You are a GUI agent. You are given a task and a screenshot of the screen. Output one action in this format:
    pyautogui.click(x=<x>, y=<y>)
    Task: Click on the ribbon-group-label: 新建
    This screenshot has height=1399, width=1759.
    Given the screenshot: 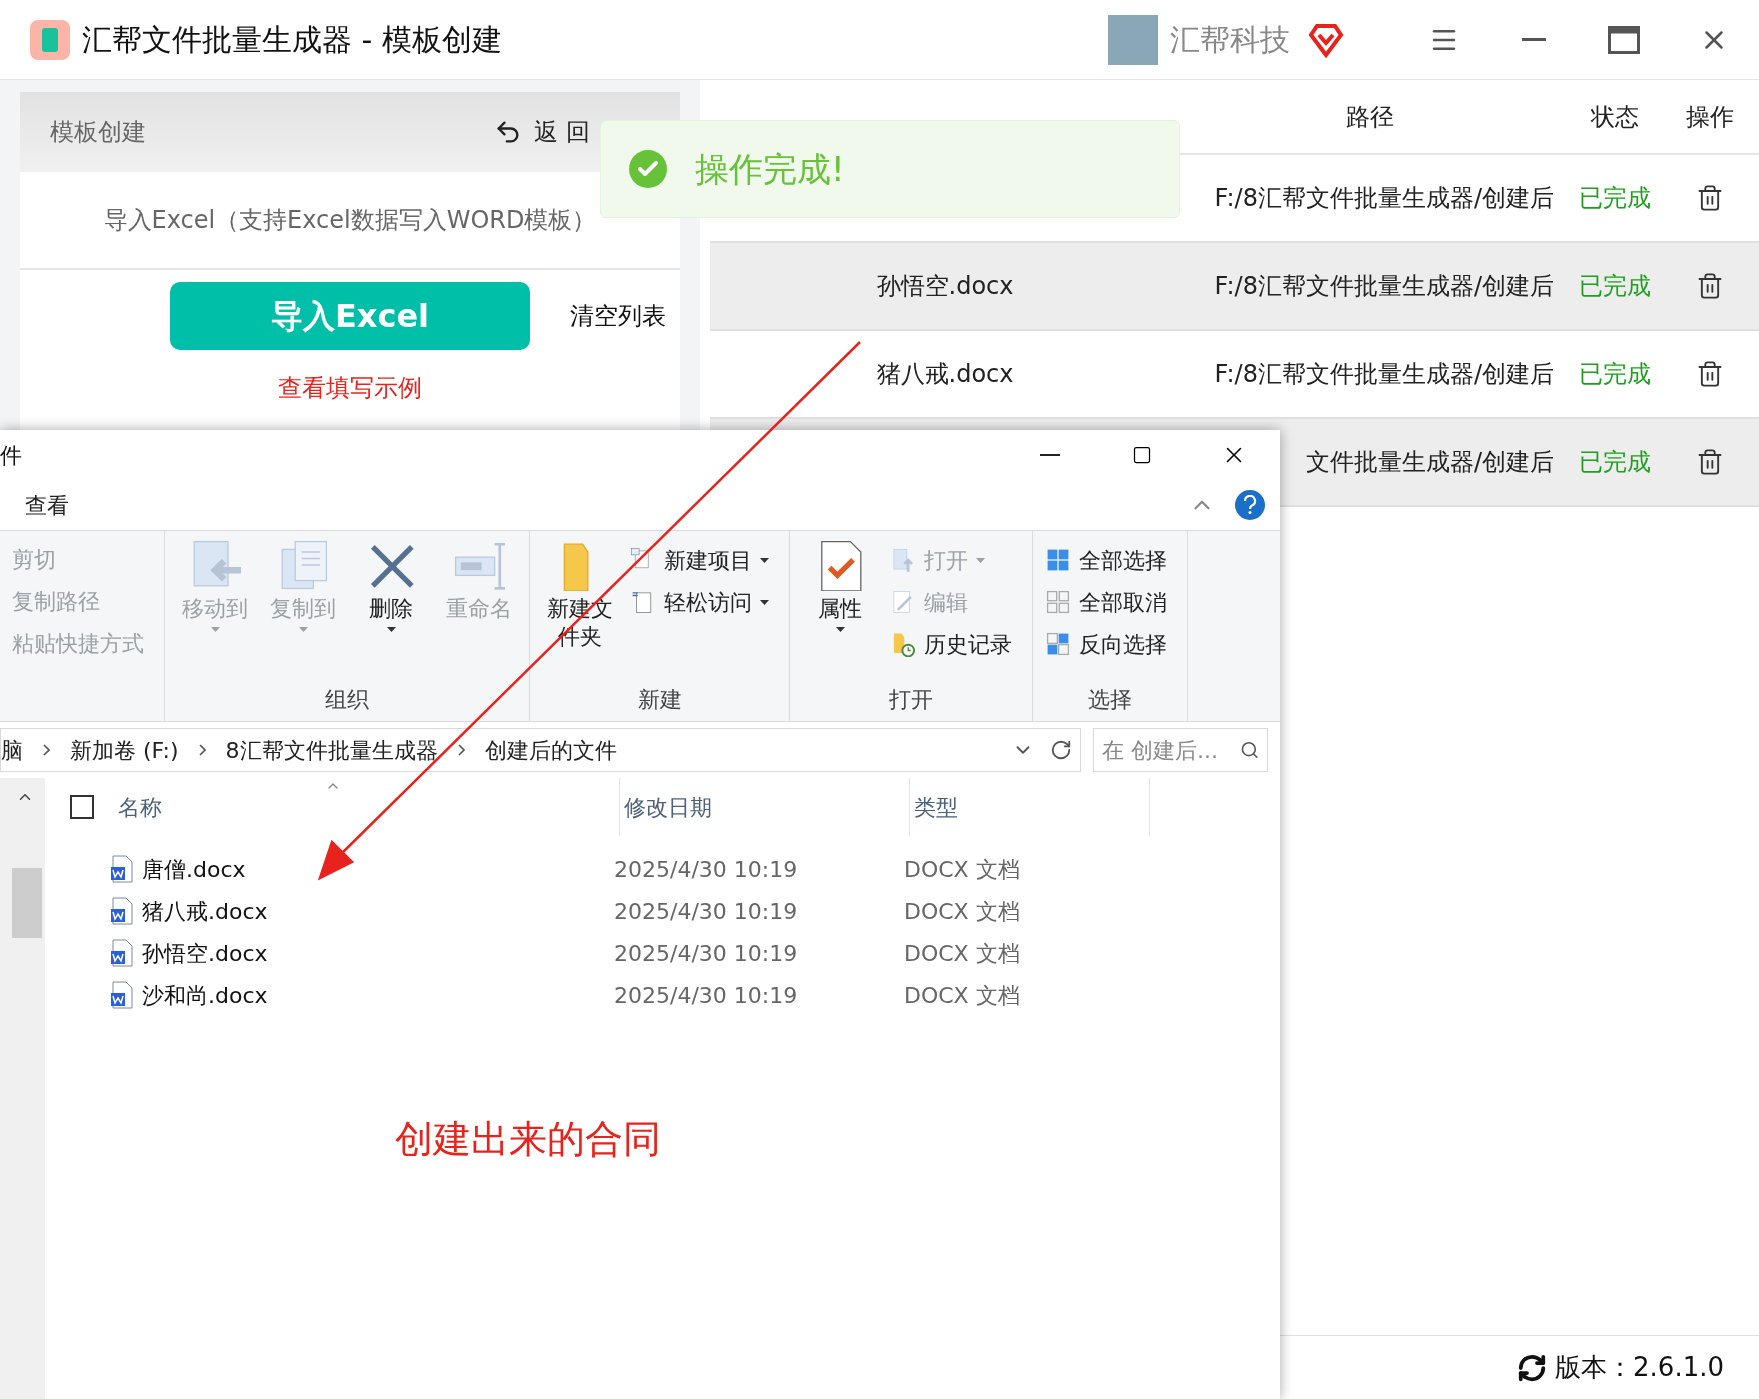 What is the action you would take?
    pyautogui.click(x=659, y=699)
    